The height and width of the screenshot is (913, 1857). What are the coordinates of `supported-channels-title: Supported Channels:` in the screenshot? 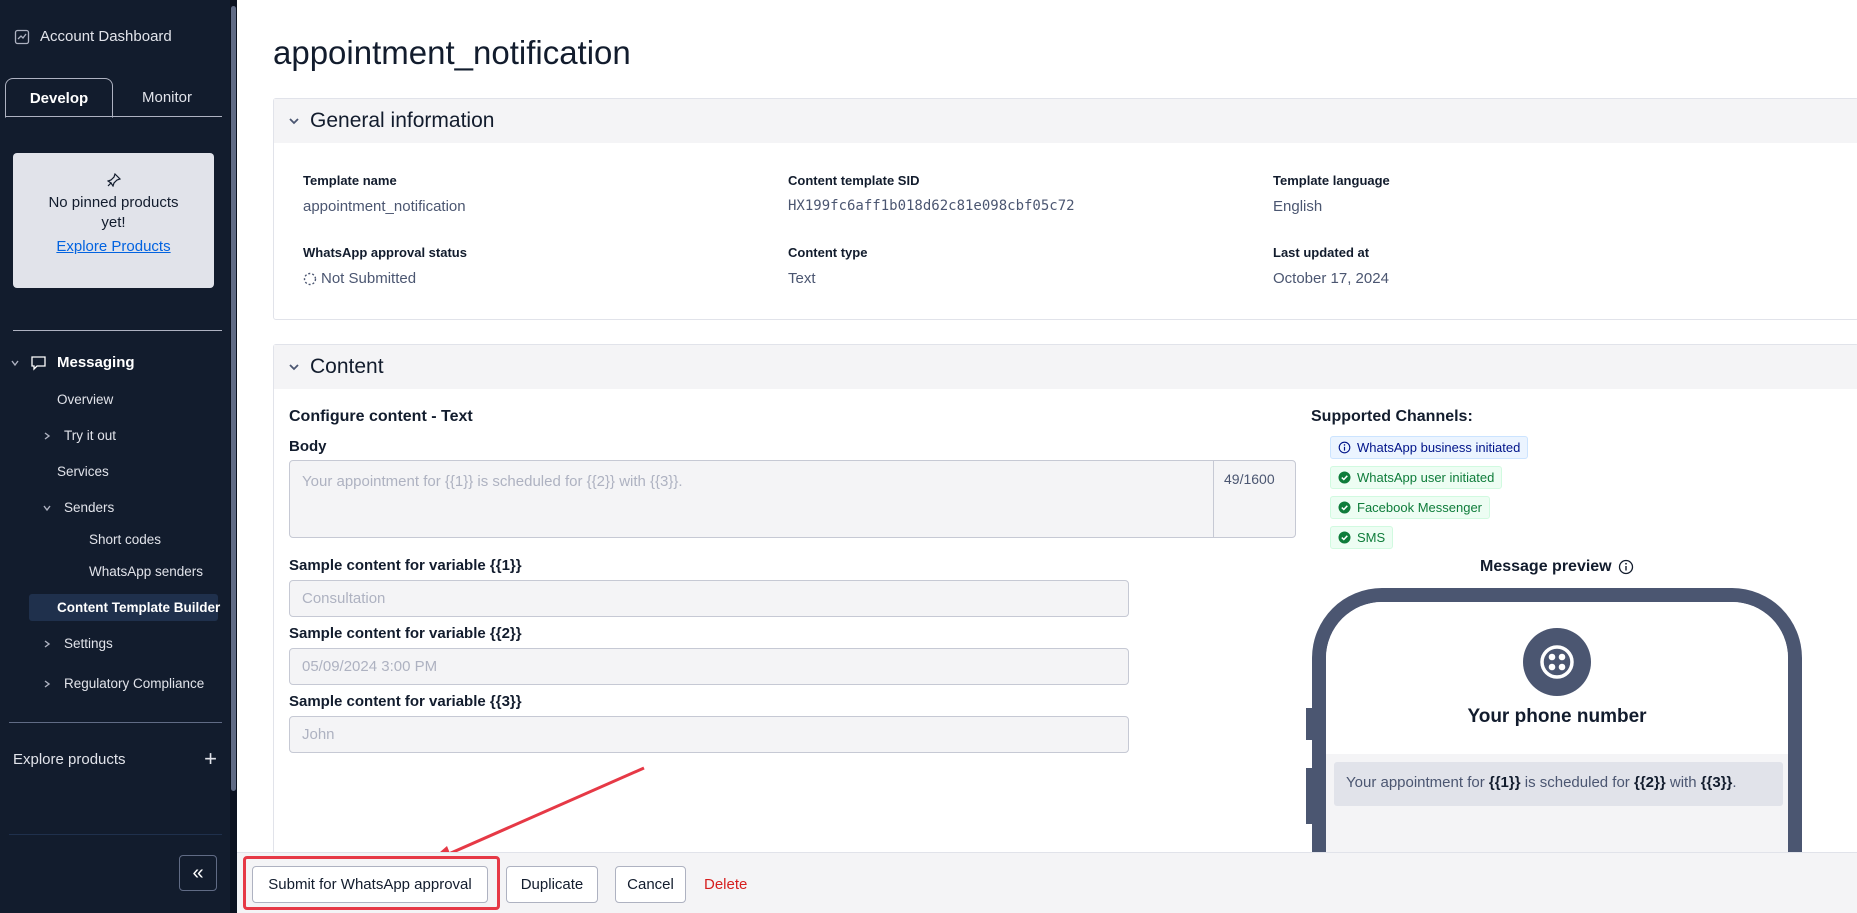 It's located at (1392, 416).